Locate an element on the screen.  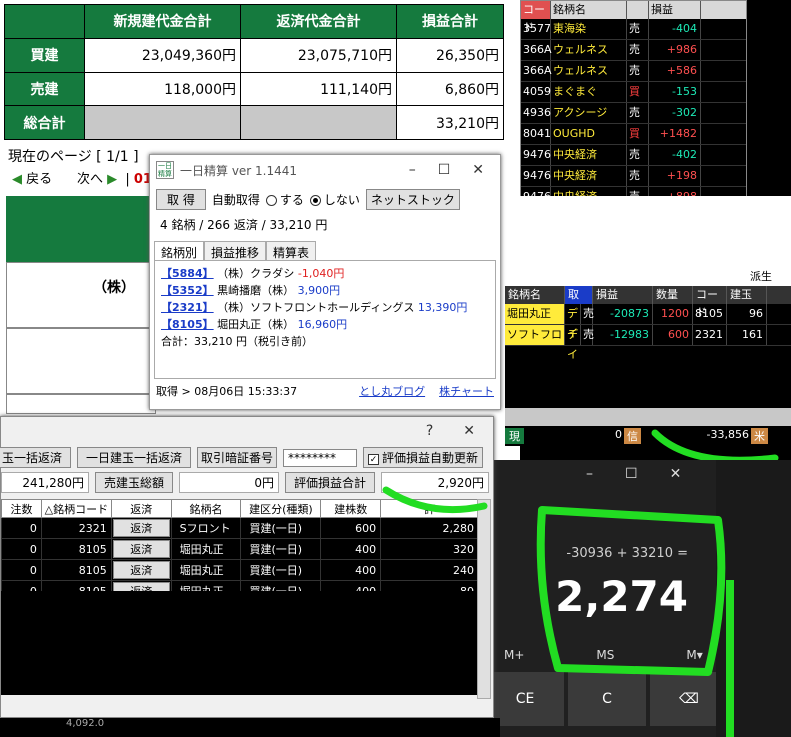
eval-pl: 320 is located at coordinates (429, 549).